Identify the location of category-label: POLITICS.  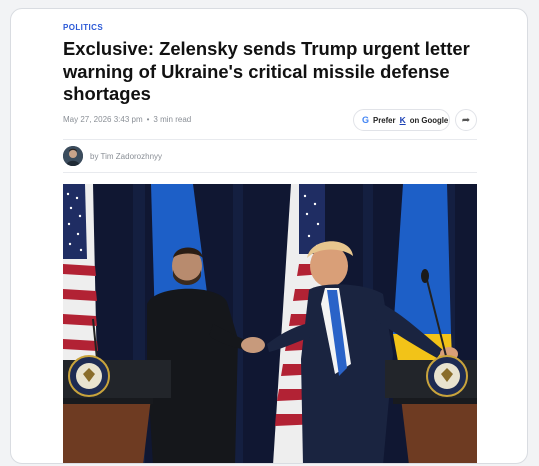
(83, 27).